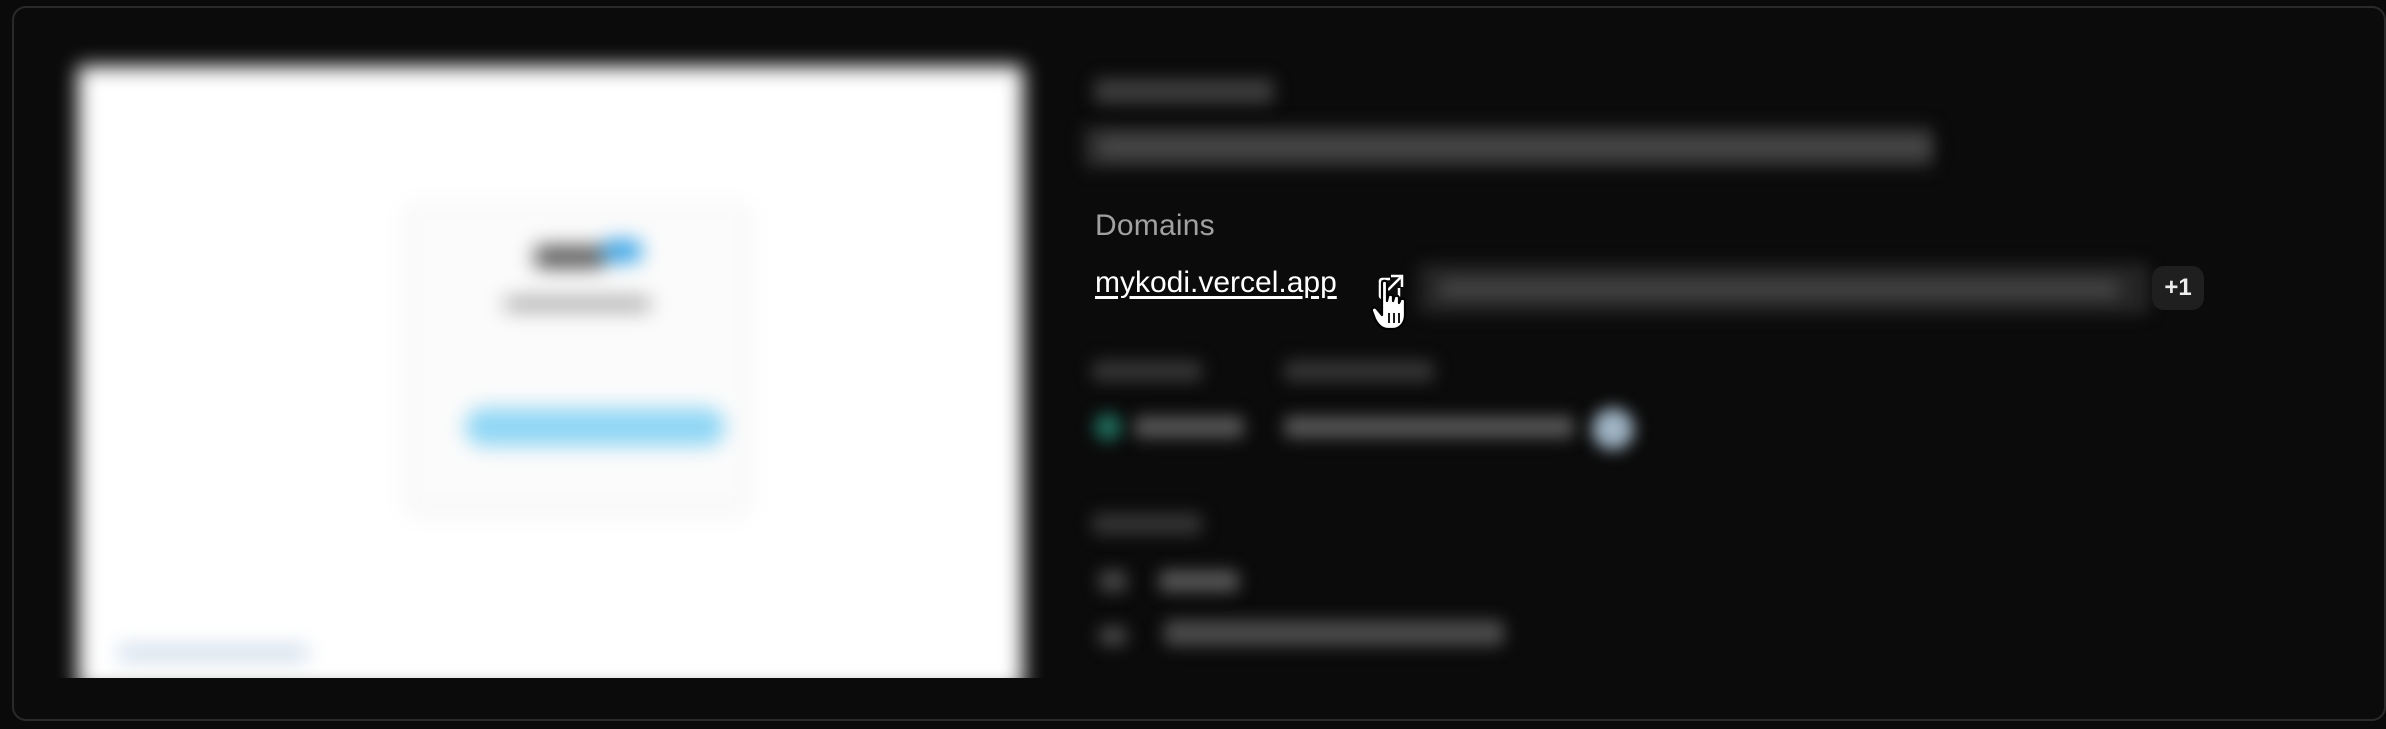 The height and width of the screenshot is (729, 2386). I want to click on preview-login-box, so click(577, 358).